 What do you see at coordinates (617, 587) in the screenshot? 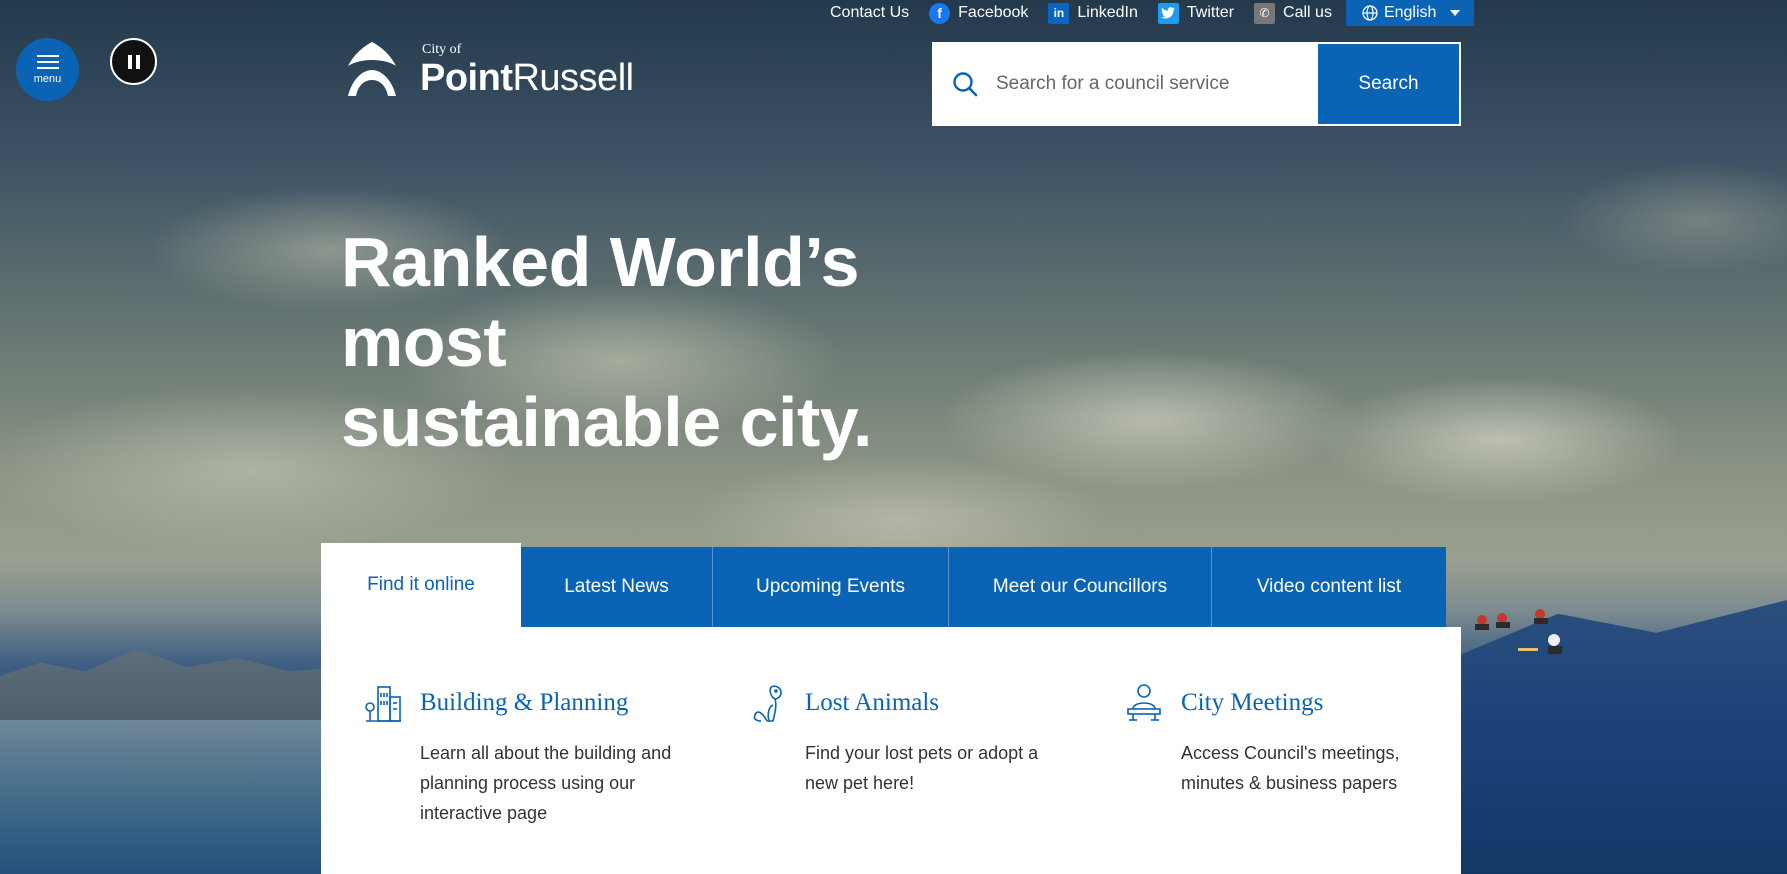
I see `tab-latest-news: Latest News` at bounding box center [617, 587].